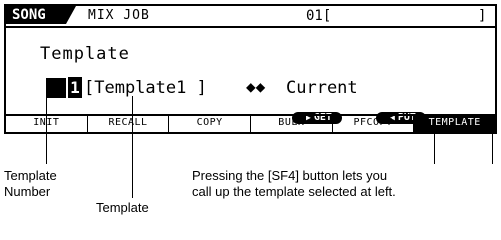  Describe the element at coordinates (132, 147) in the screenshot. I see `callout-line-template` at that location.